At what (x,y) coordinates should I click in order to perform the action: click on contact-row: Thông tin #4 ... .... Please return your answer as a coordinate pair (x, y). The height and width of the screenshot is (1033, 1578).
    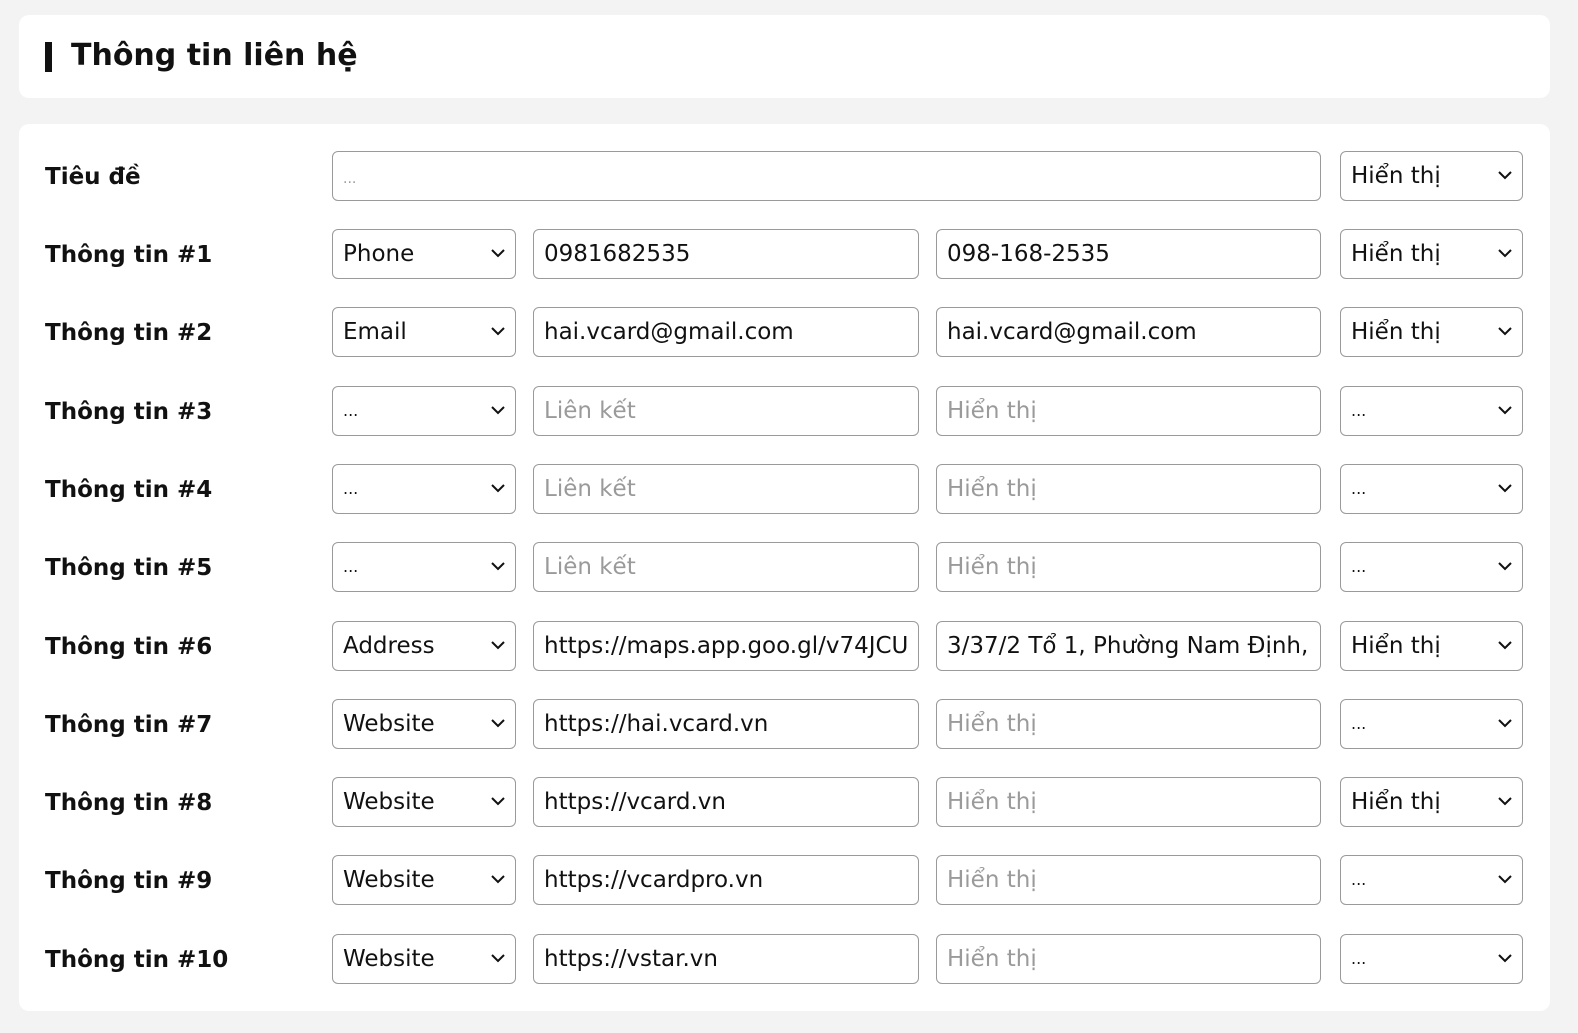
    Looking at the image, I should click on (784, 489).